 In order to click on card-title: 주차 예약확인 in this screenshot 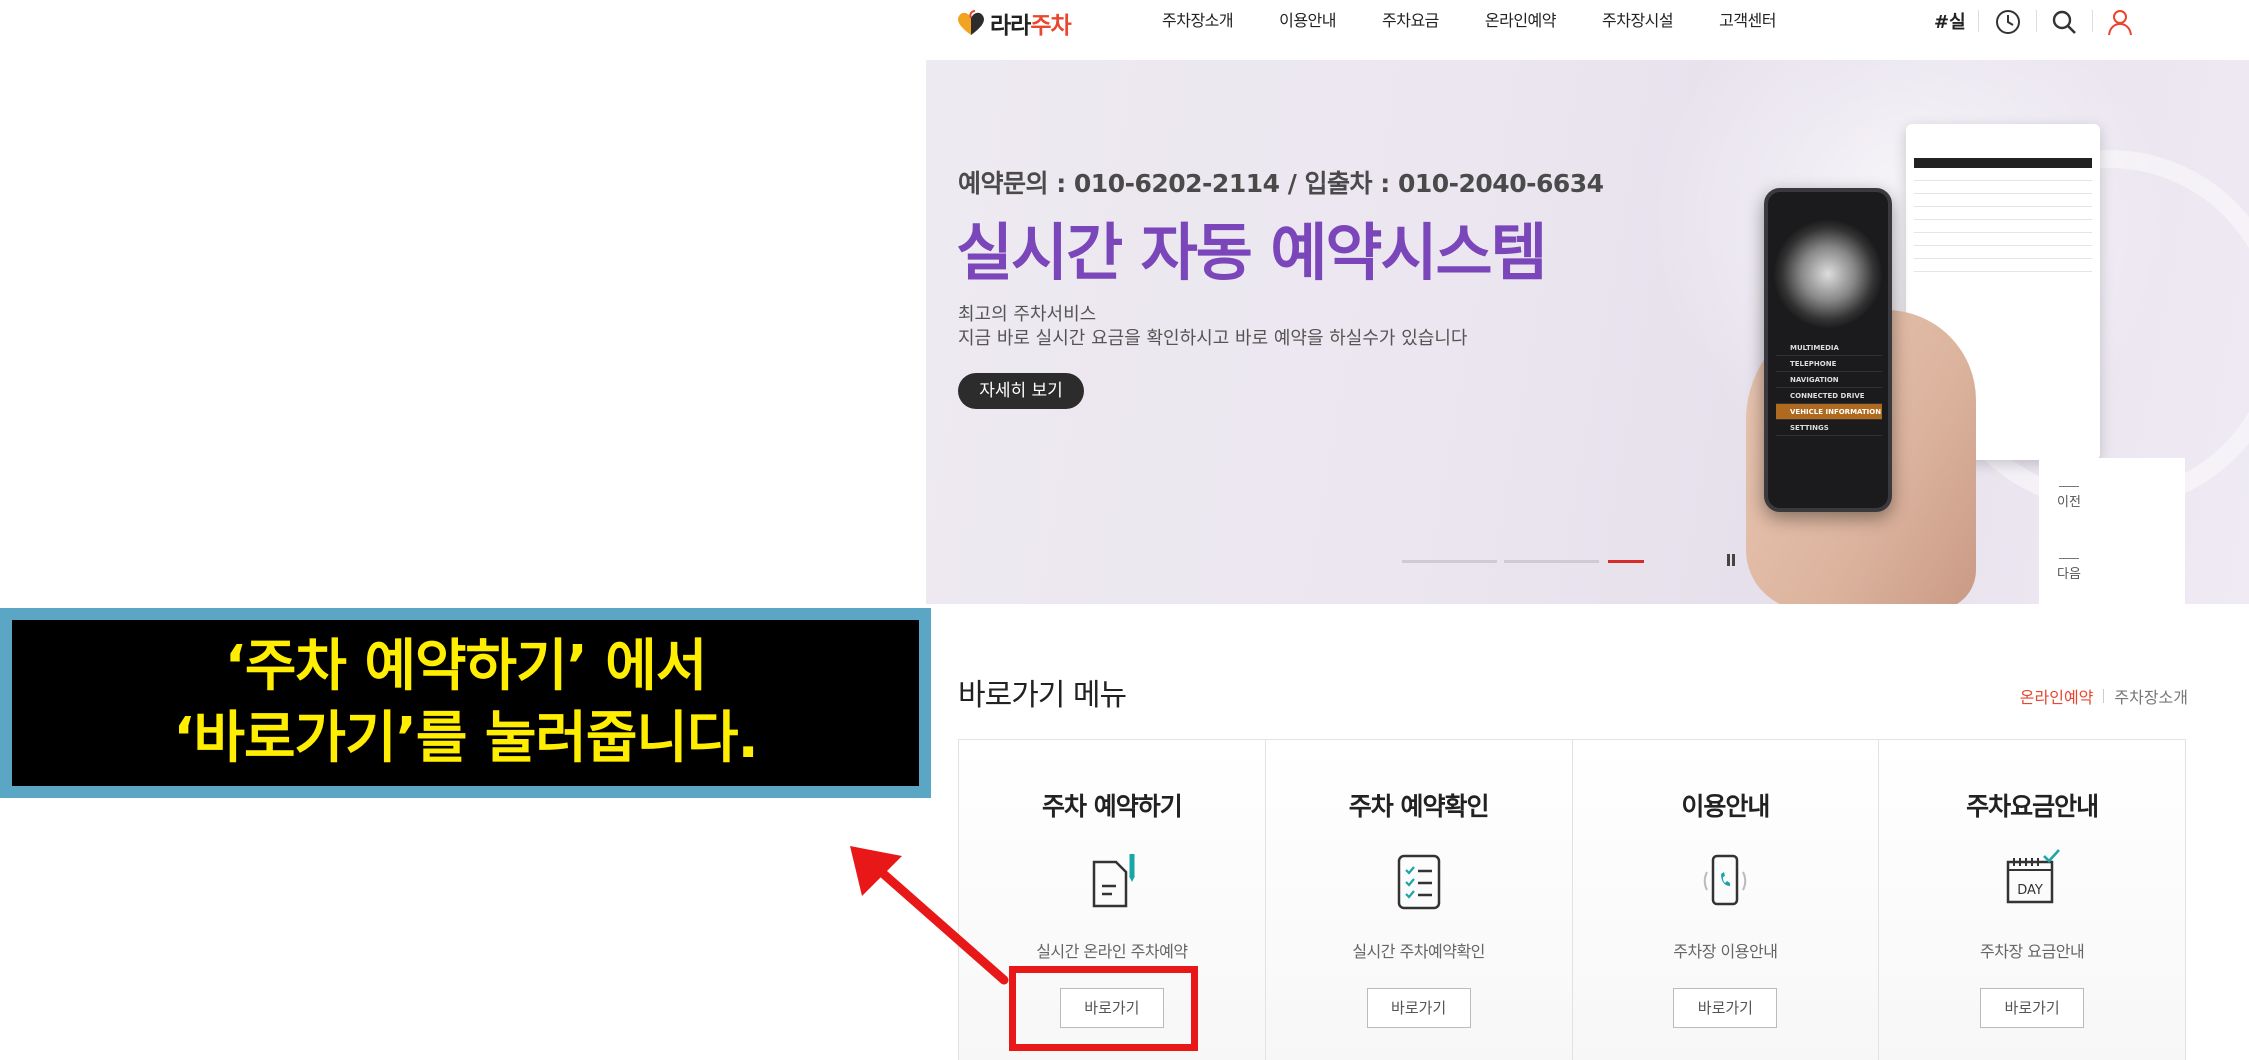, I will do `click(1419, 806)`.